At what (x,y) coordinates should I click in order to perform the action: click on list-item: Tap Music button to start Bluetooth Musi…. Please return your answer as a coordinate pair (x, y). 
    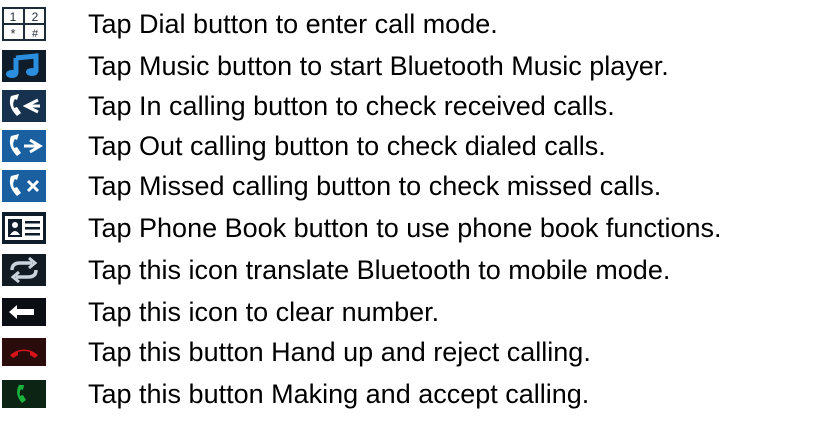
    Looking at the image, I should click on (420, 66).